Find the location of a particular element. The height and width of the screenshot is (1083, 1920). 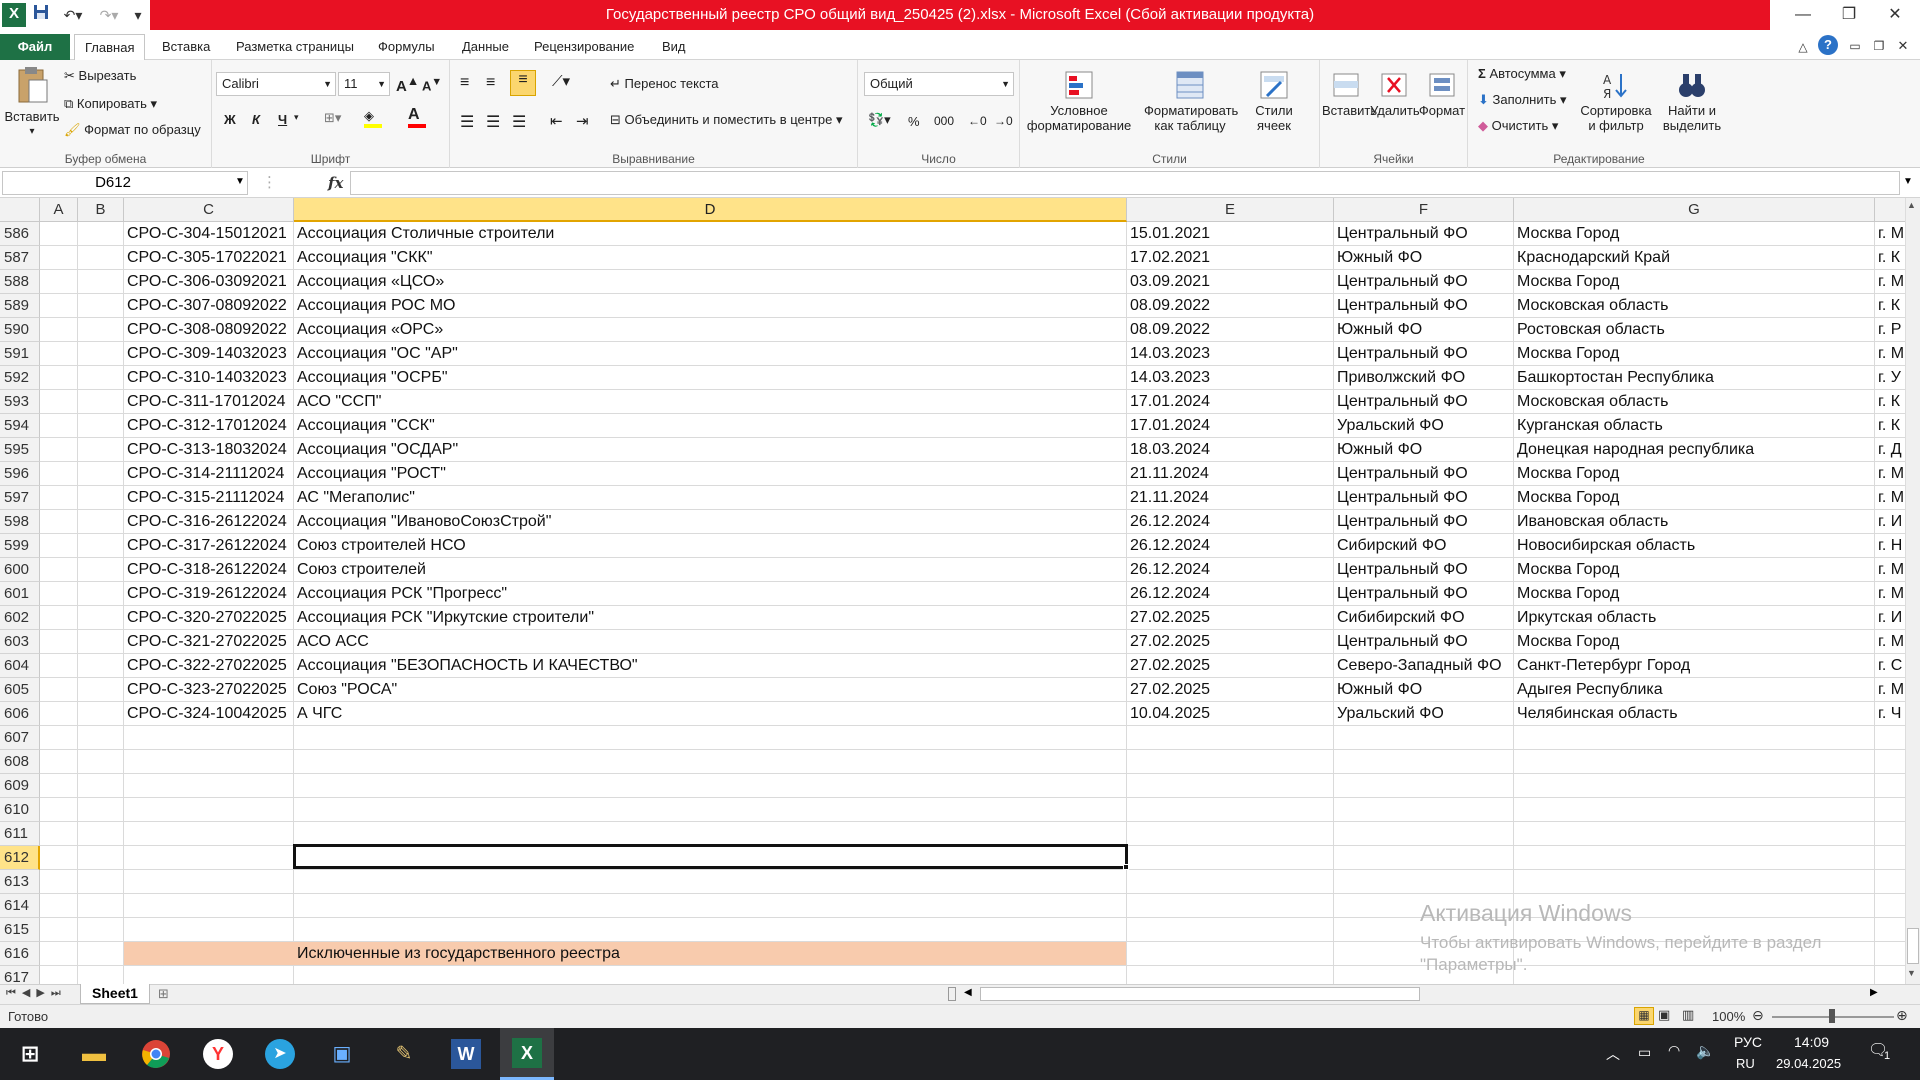

cell-e-602: 27.02.2025 is located at coordinates (1230, 618).